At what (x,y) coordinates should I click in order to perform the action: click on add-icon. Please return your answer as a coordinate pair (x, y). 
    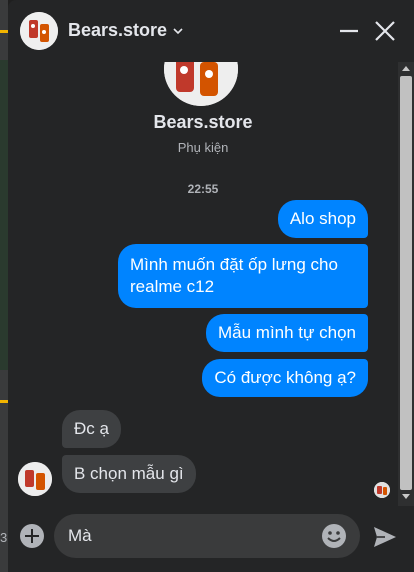
    Looking at the image, I should click on (32, 536).